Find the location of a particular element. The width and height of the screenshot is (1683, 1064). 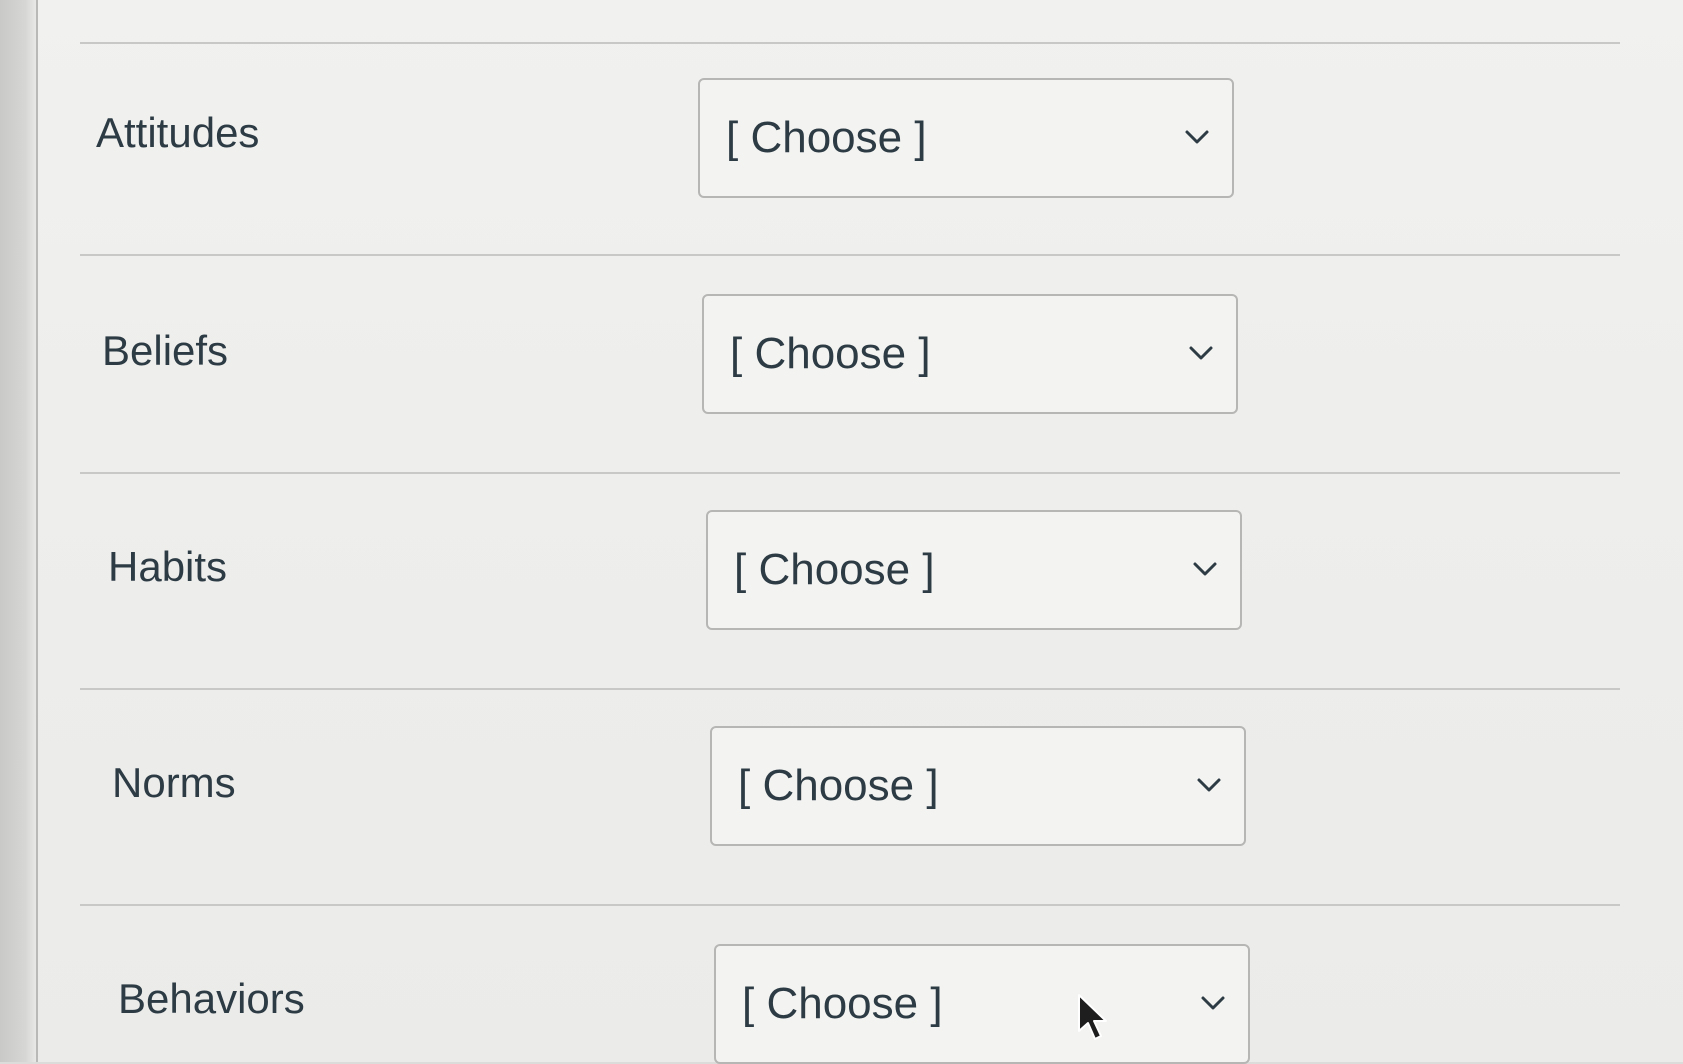

row-label-attitudes: Attitudes is located at coordinates (178, 132).